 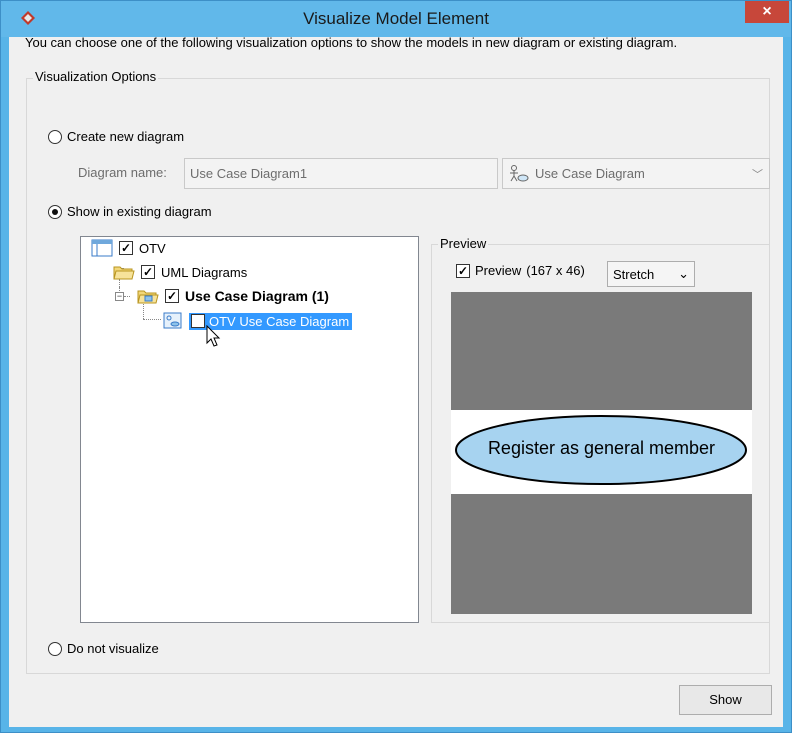 What do you see at coordinates (55, 648) in the screenshot?
I see `do-not-visualize-radio` at bounding box center [55, 648].